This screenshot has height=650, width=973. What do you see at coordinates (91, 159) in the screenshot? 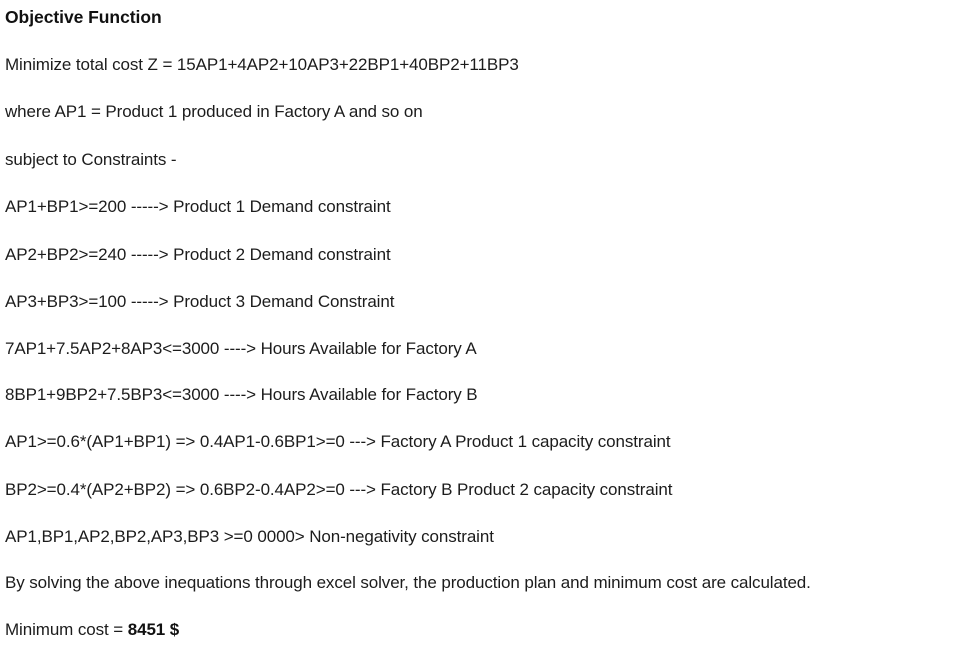
I see `constraints-section-label: subject to Constraints -` at bounding box center [91, 159].